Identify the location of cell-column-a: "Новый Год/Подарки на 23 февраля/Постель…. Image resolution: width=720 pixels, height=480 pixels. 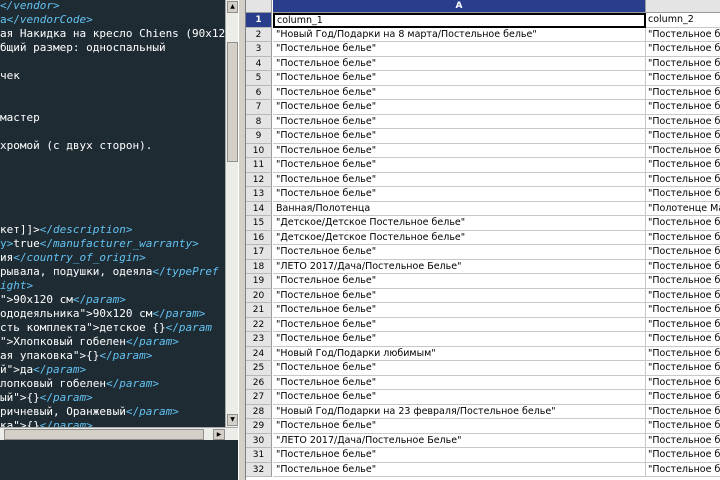
(459, 411).